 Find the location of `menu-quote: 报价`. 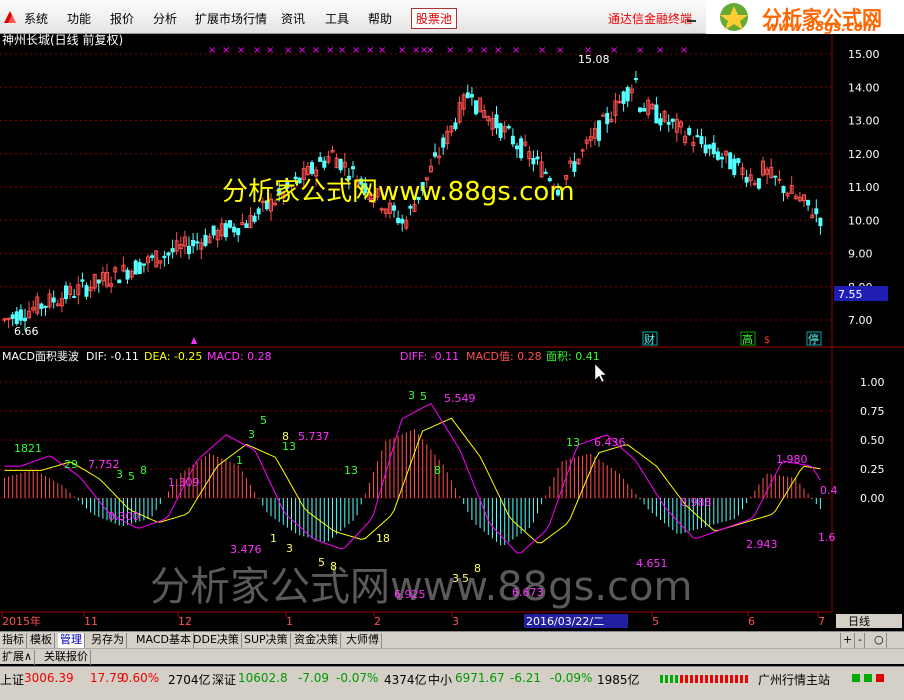

menu-quote: 报价 is located at coordinates (122, 18).